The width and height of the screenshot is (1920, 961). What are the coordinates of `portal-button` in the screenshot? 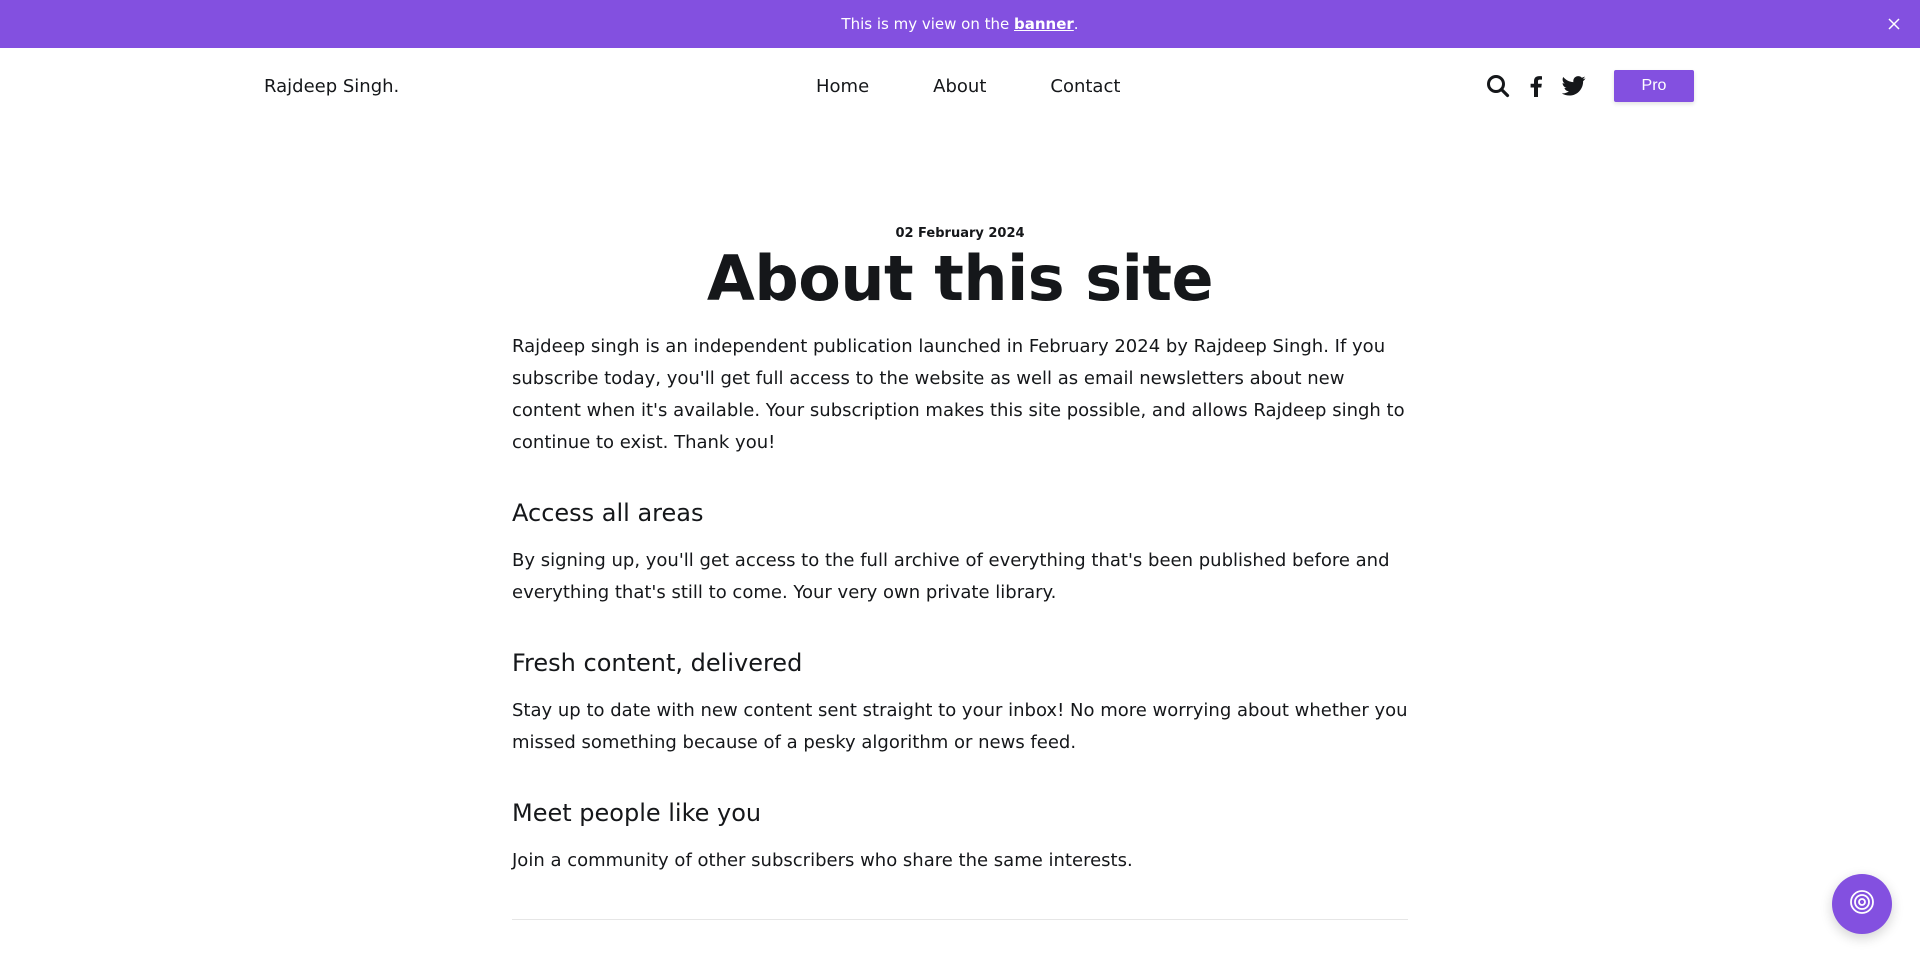 It's located at (1862, 904).